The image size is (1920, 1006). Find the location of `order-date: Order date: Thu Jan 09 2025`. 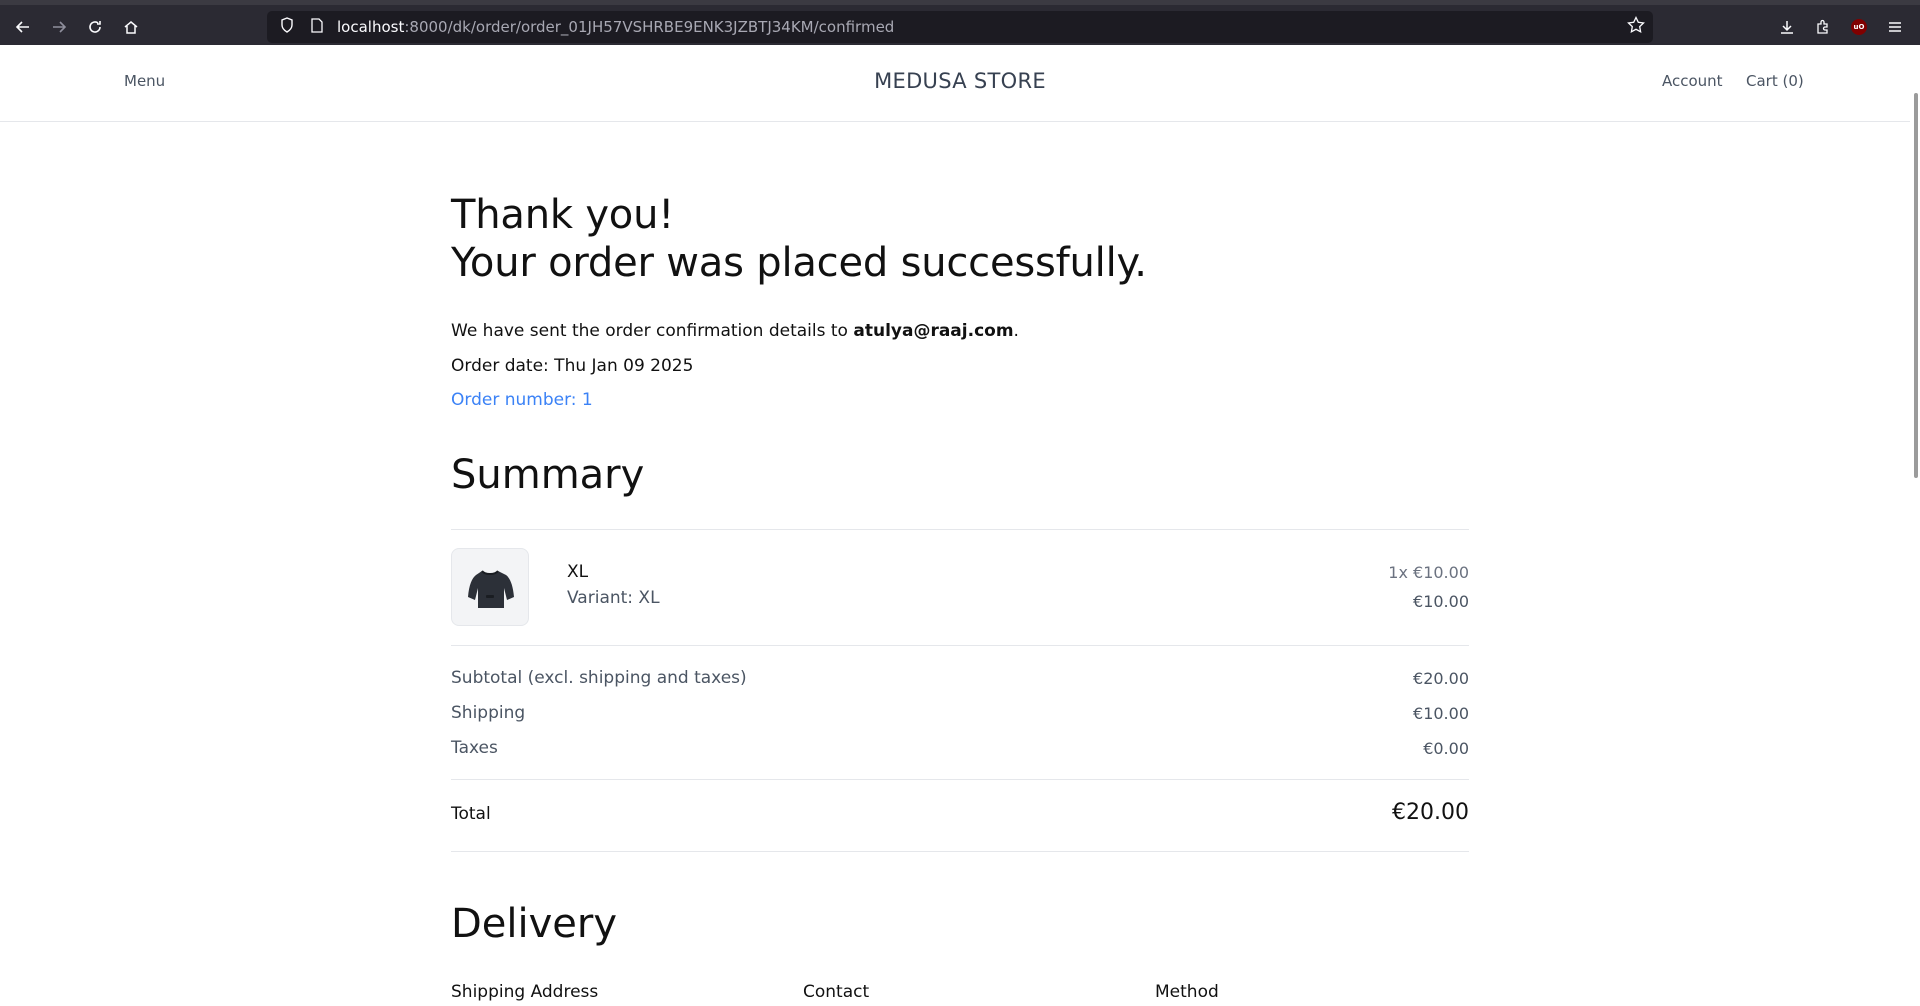

order-date: Order date: Thu Jan 09 2025 is located at coordinates (572, 366).